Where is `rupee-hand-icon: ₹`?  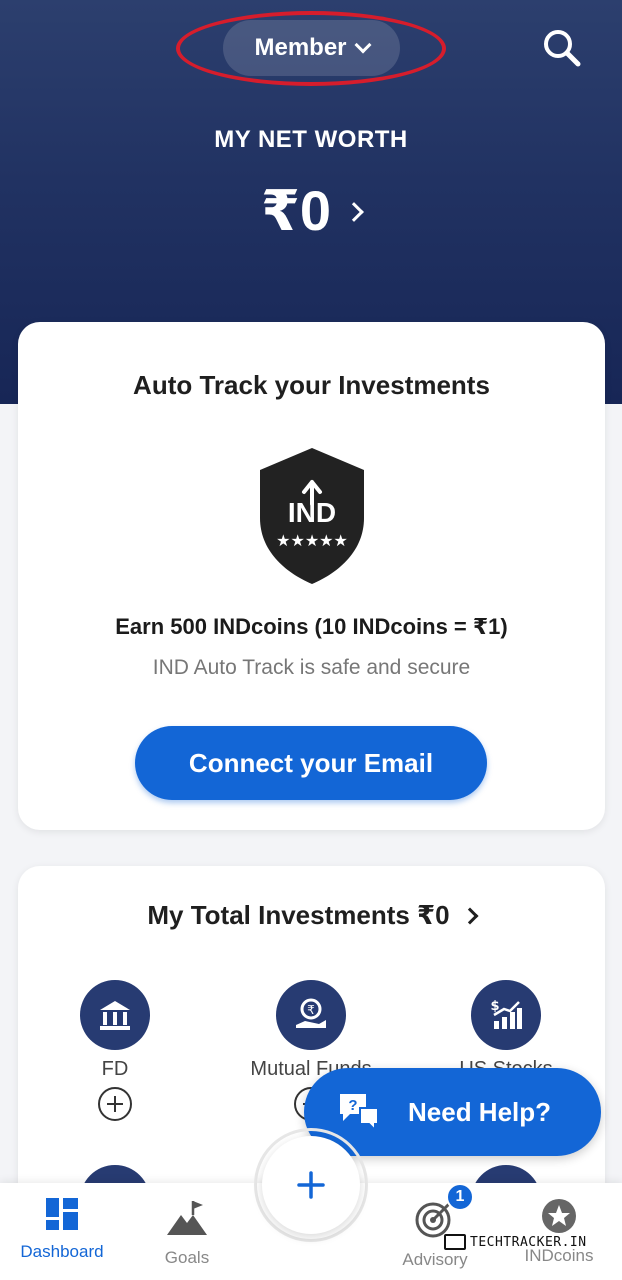
rupee-hand-icon: ₹ is located at coordinates (311, 1015).